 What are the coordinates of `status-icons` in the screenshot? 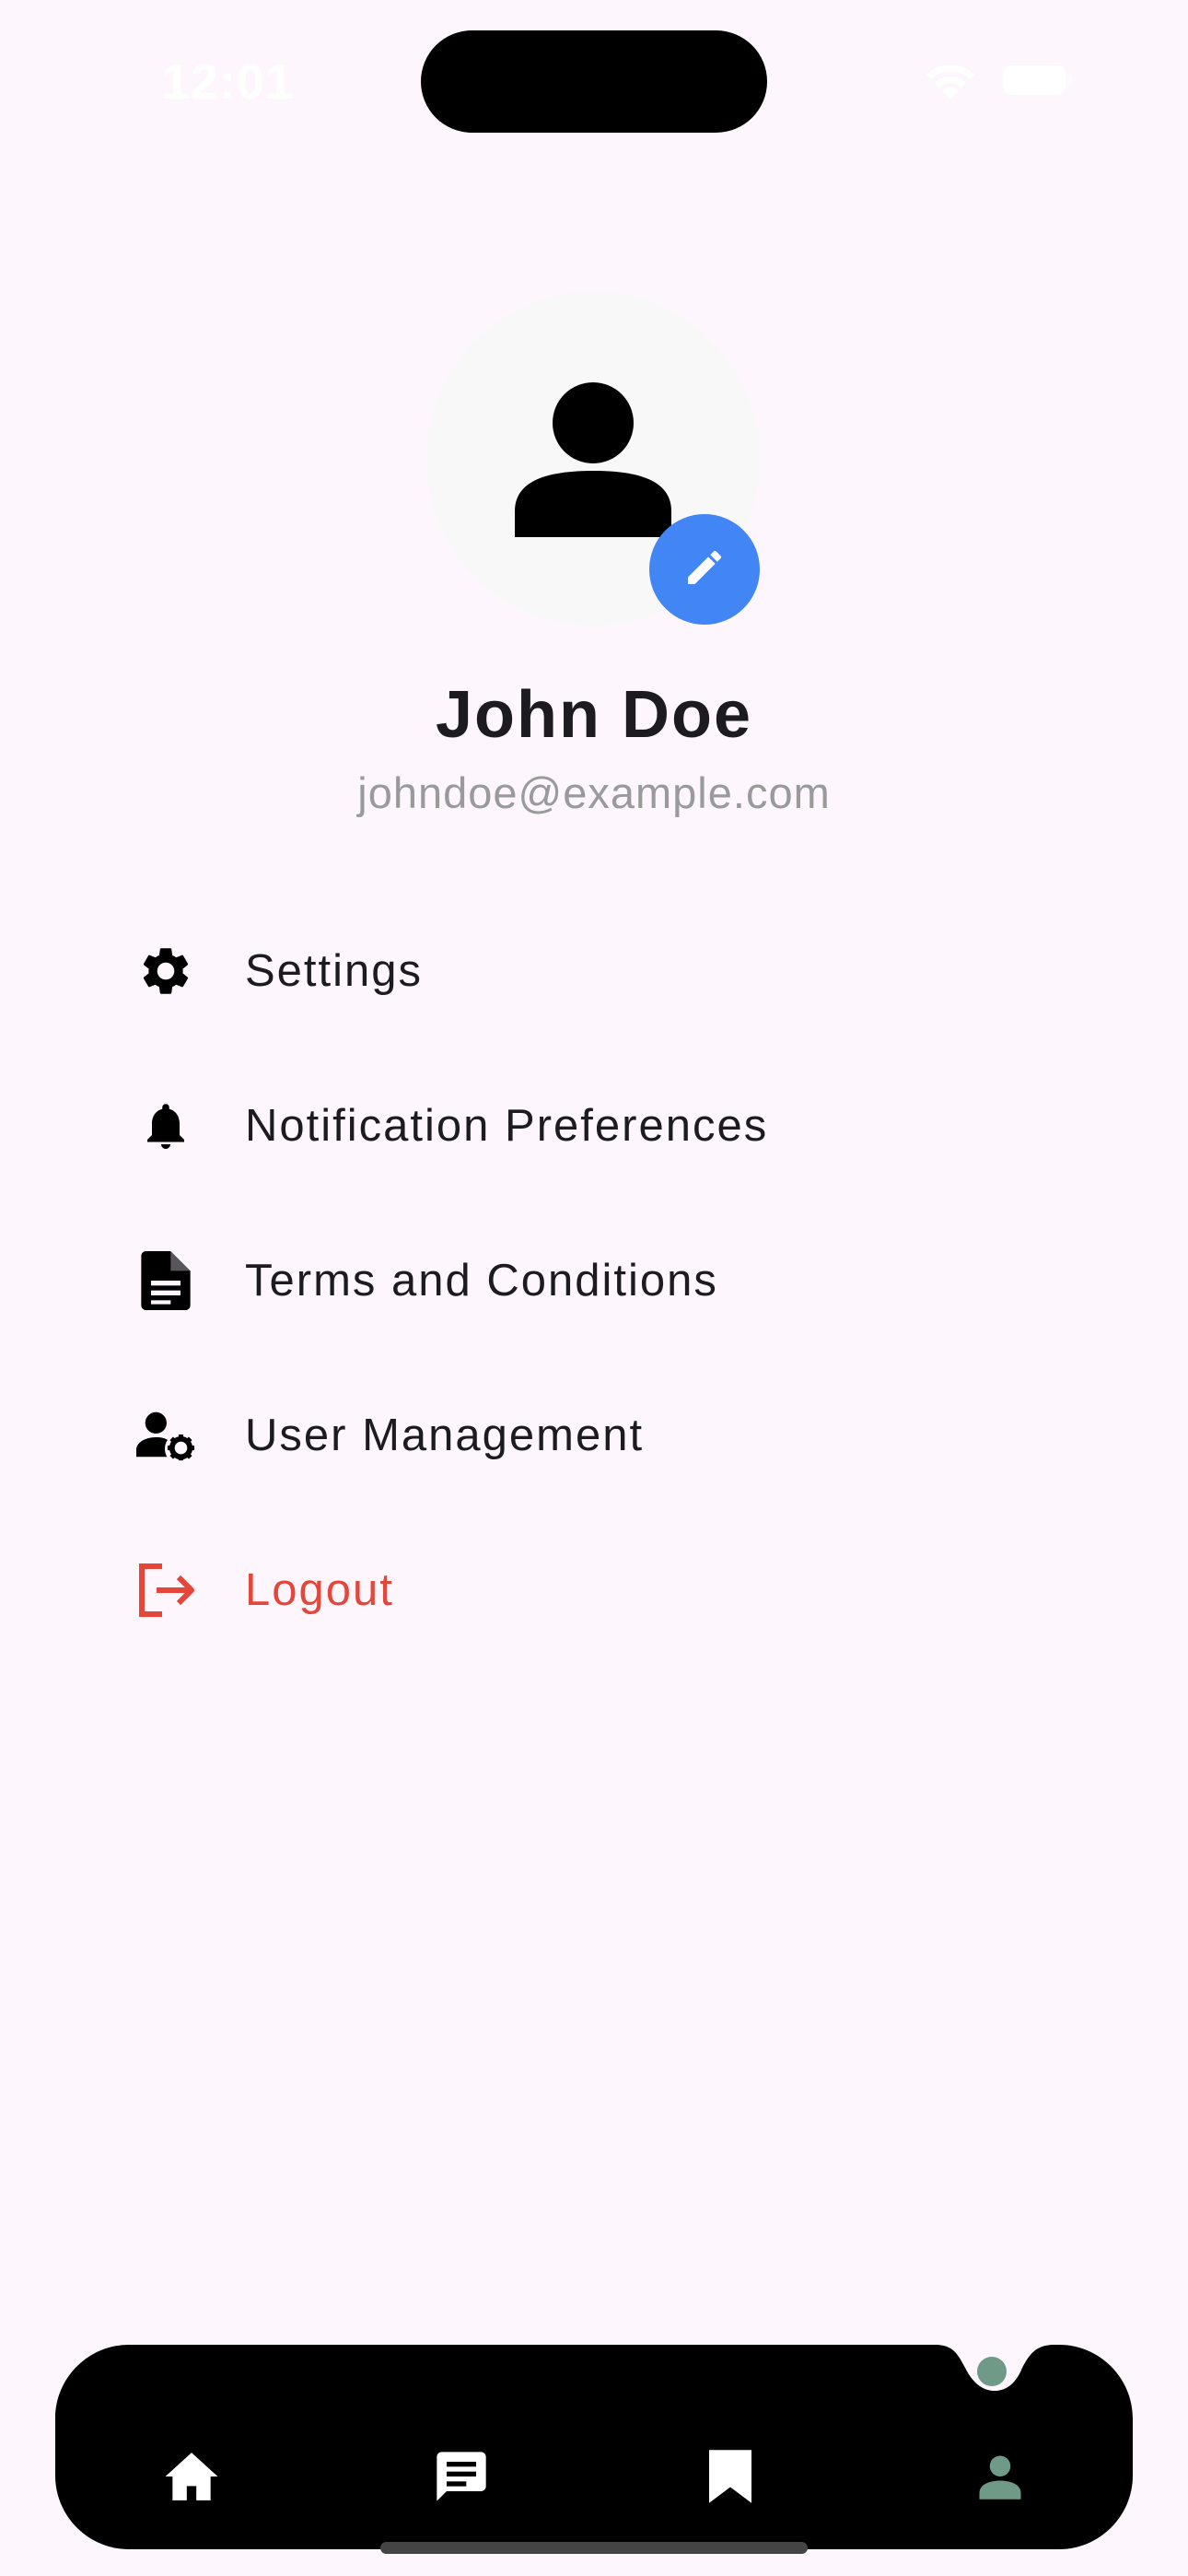 It's located at (998, 80).